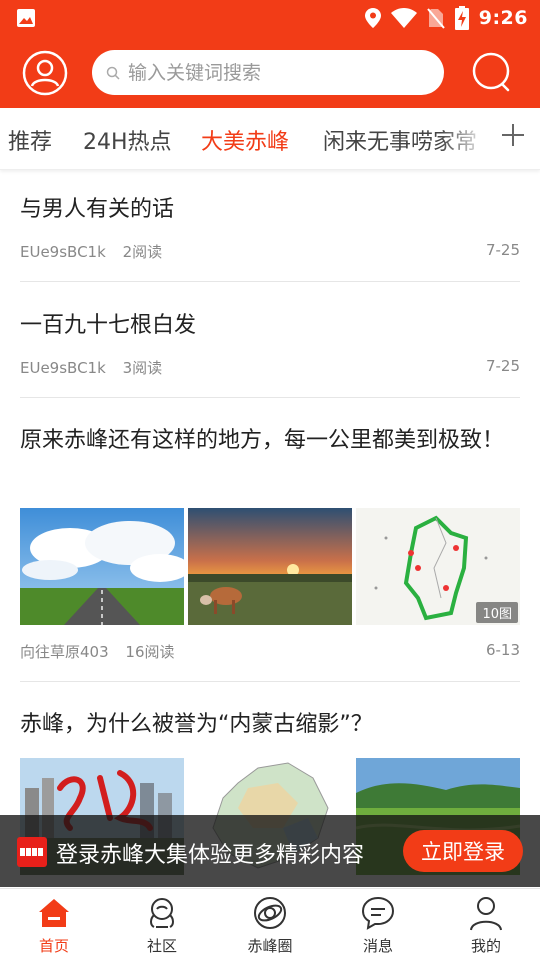 The image size is (540, 960). I want to click on thumbnail-sunset-cow, so click(270, 566).